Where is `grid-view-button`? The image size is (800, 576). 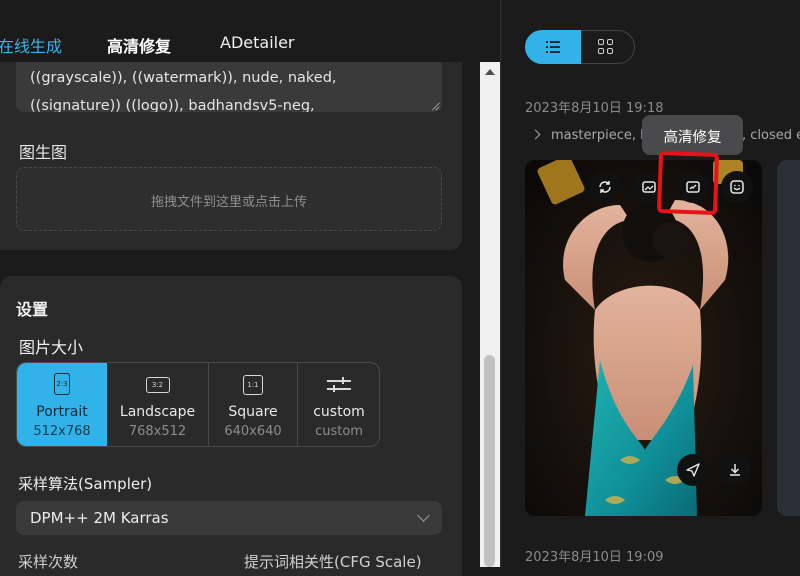 grid-view-button is located at coordinates (606, 47).